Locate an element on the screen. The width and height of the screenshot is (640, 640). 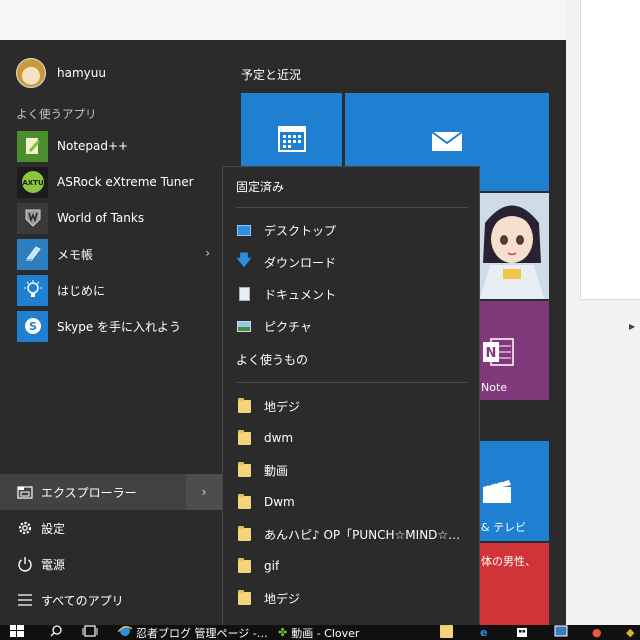
search-button is located at coordinates (58, 632).